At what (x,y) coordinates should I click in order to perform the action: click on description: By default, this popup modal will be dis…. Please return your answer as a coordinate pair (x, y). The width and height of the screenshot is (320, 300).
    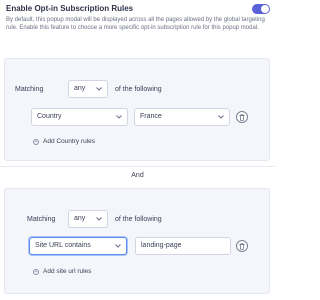
    Looking at the image, I should click on (135, 24).